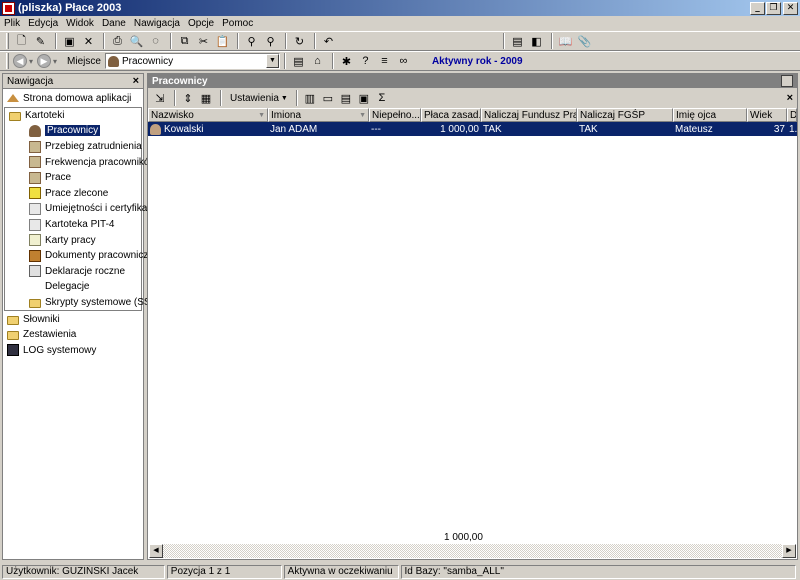  What do you see at coordinates (88, 41) in the screenshot?
I see `delete-icon: ✕` at bounding box center [88, 41].